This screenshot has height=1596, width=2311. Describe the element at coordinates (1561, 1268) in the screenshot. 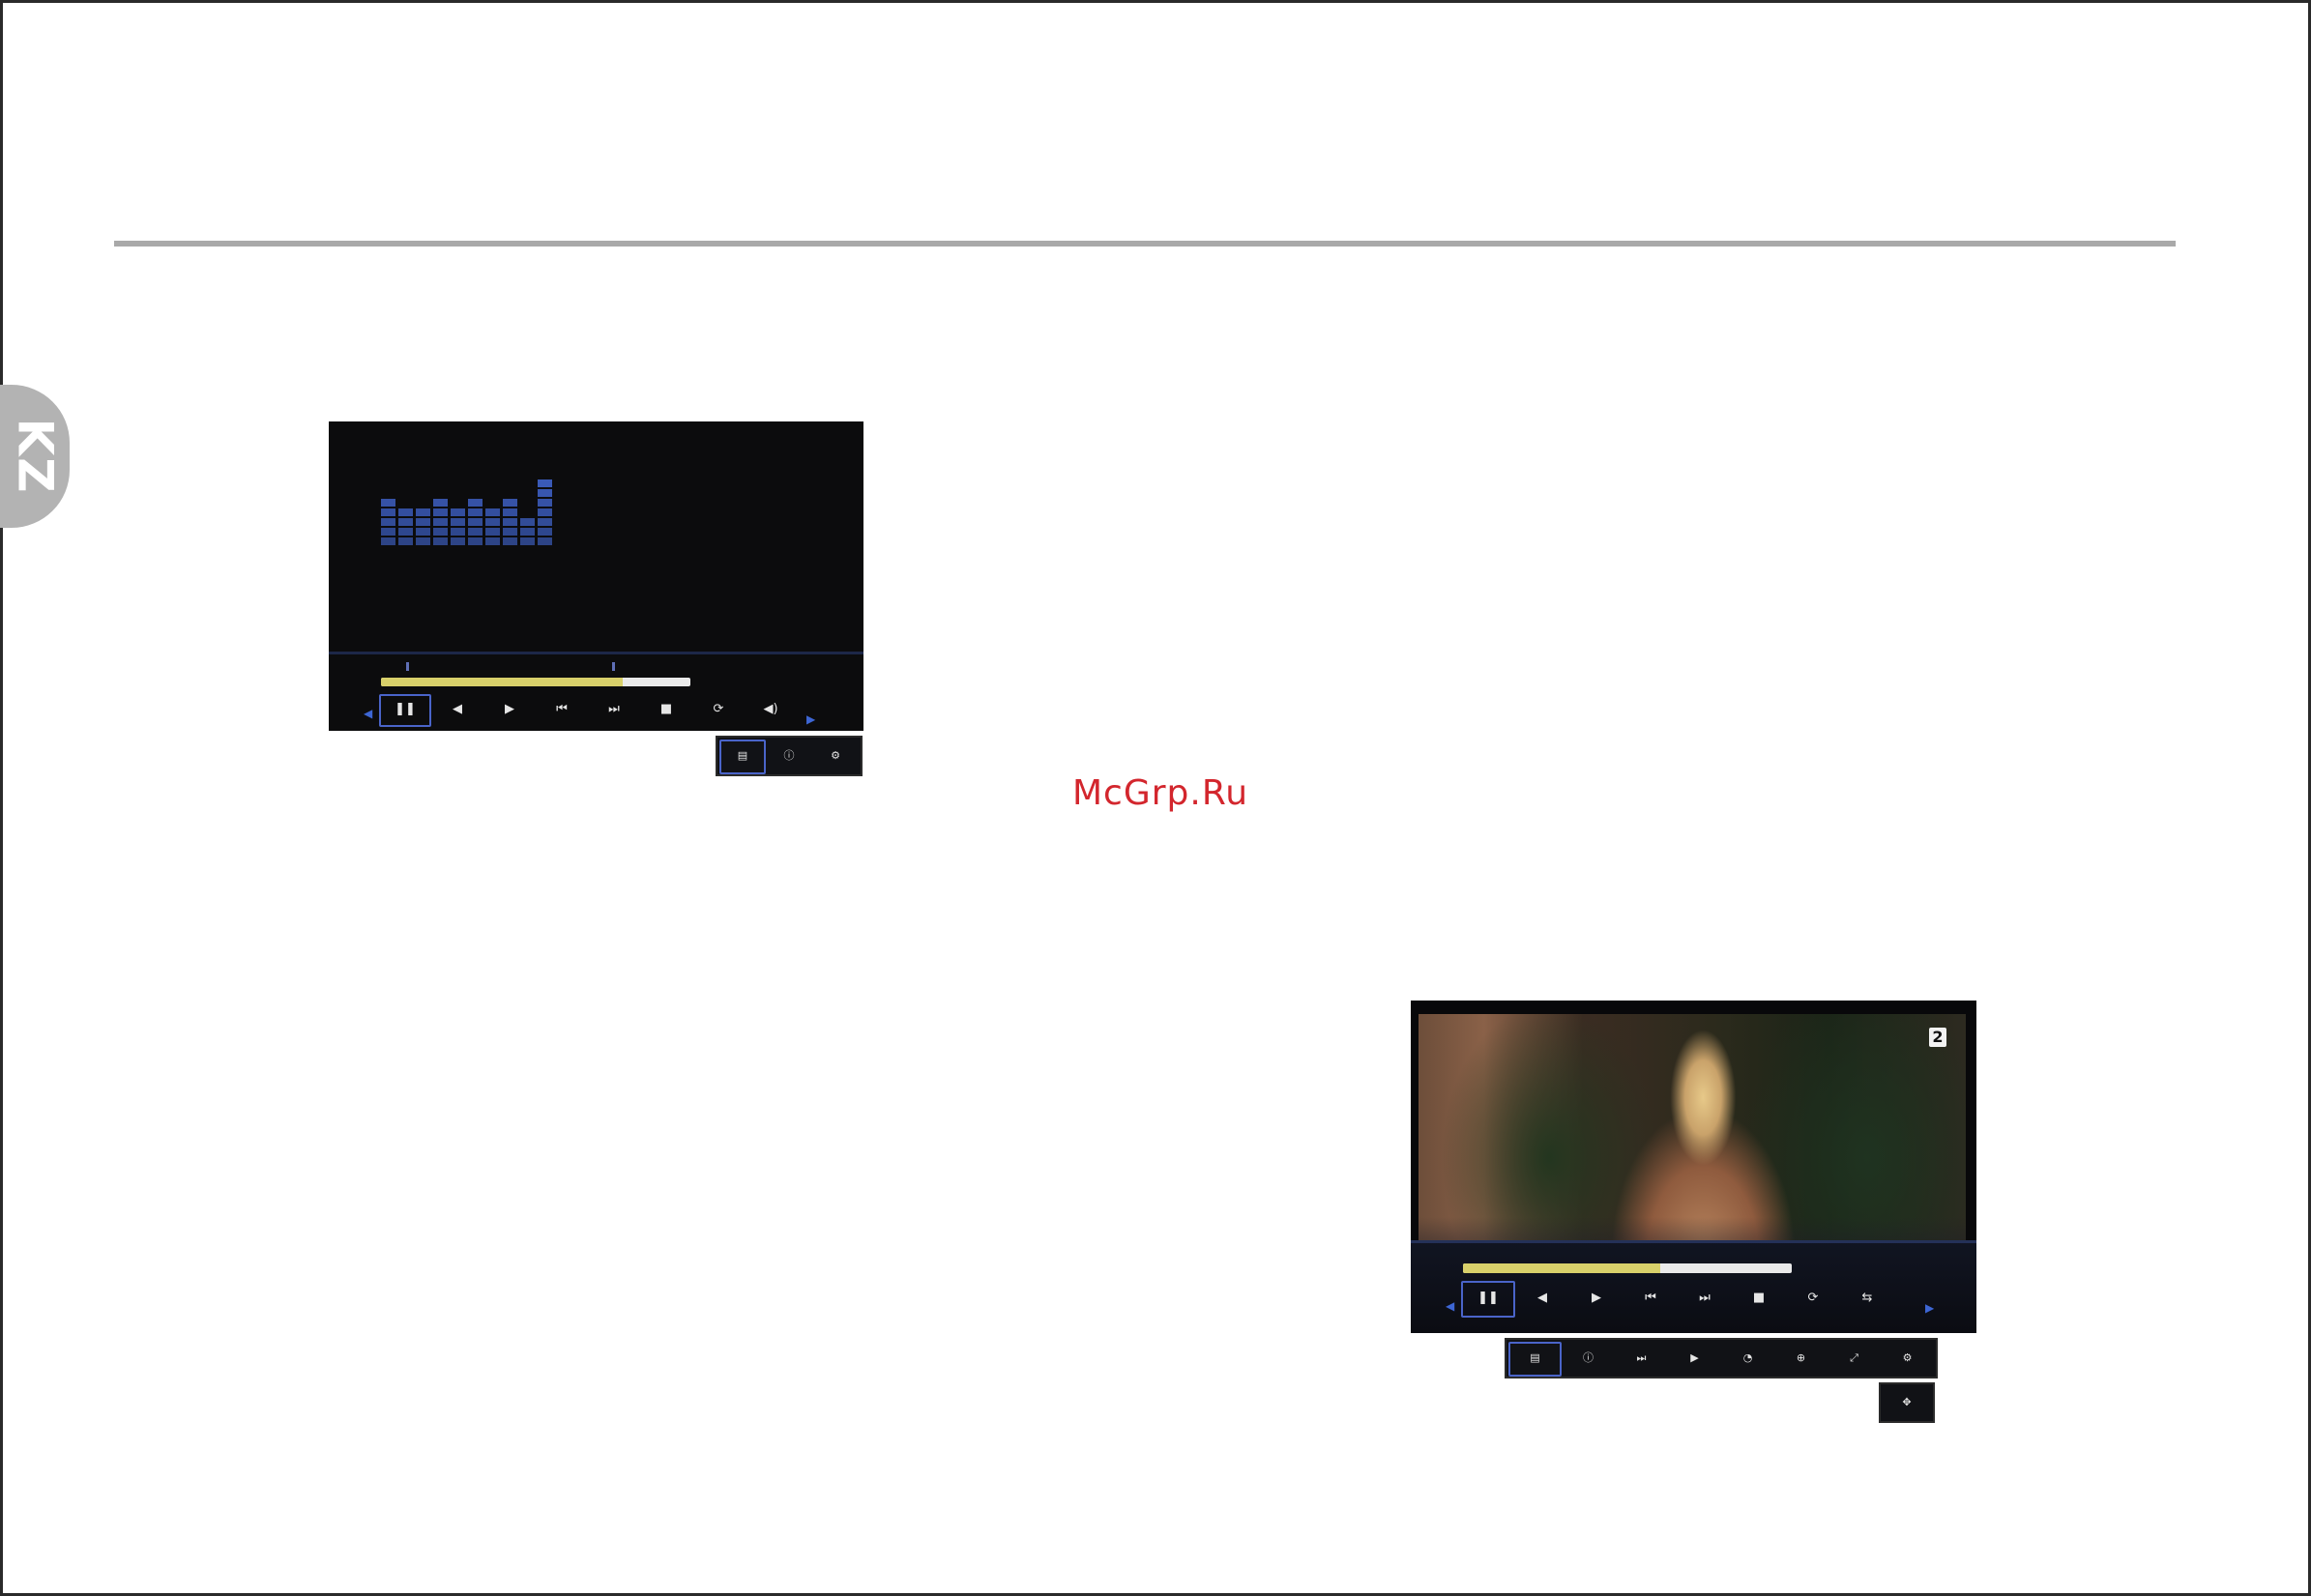

I see `video-progress-fill` at that location.